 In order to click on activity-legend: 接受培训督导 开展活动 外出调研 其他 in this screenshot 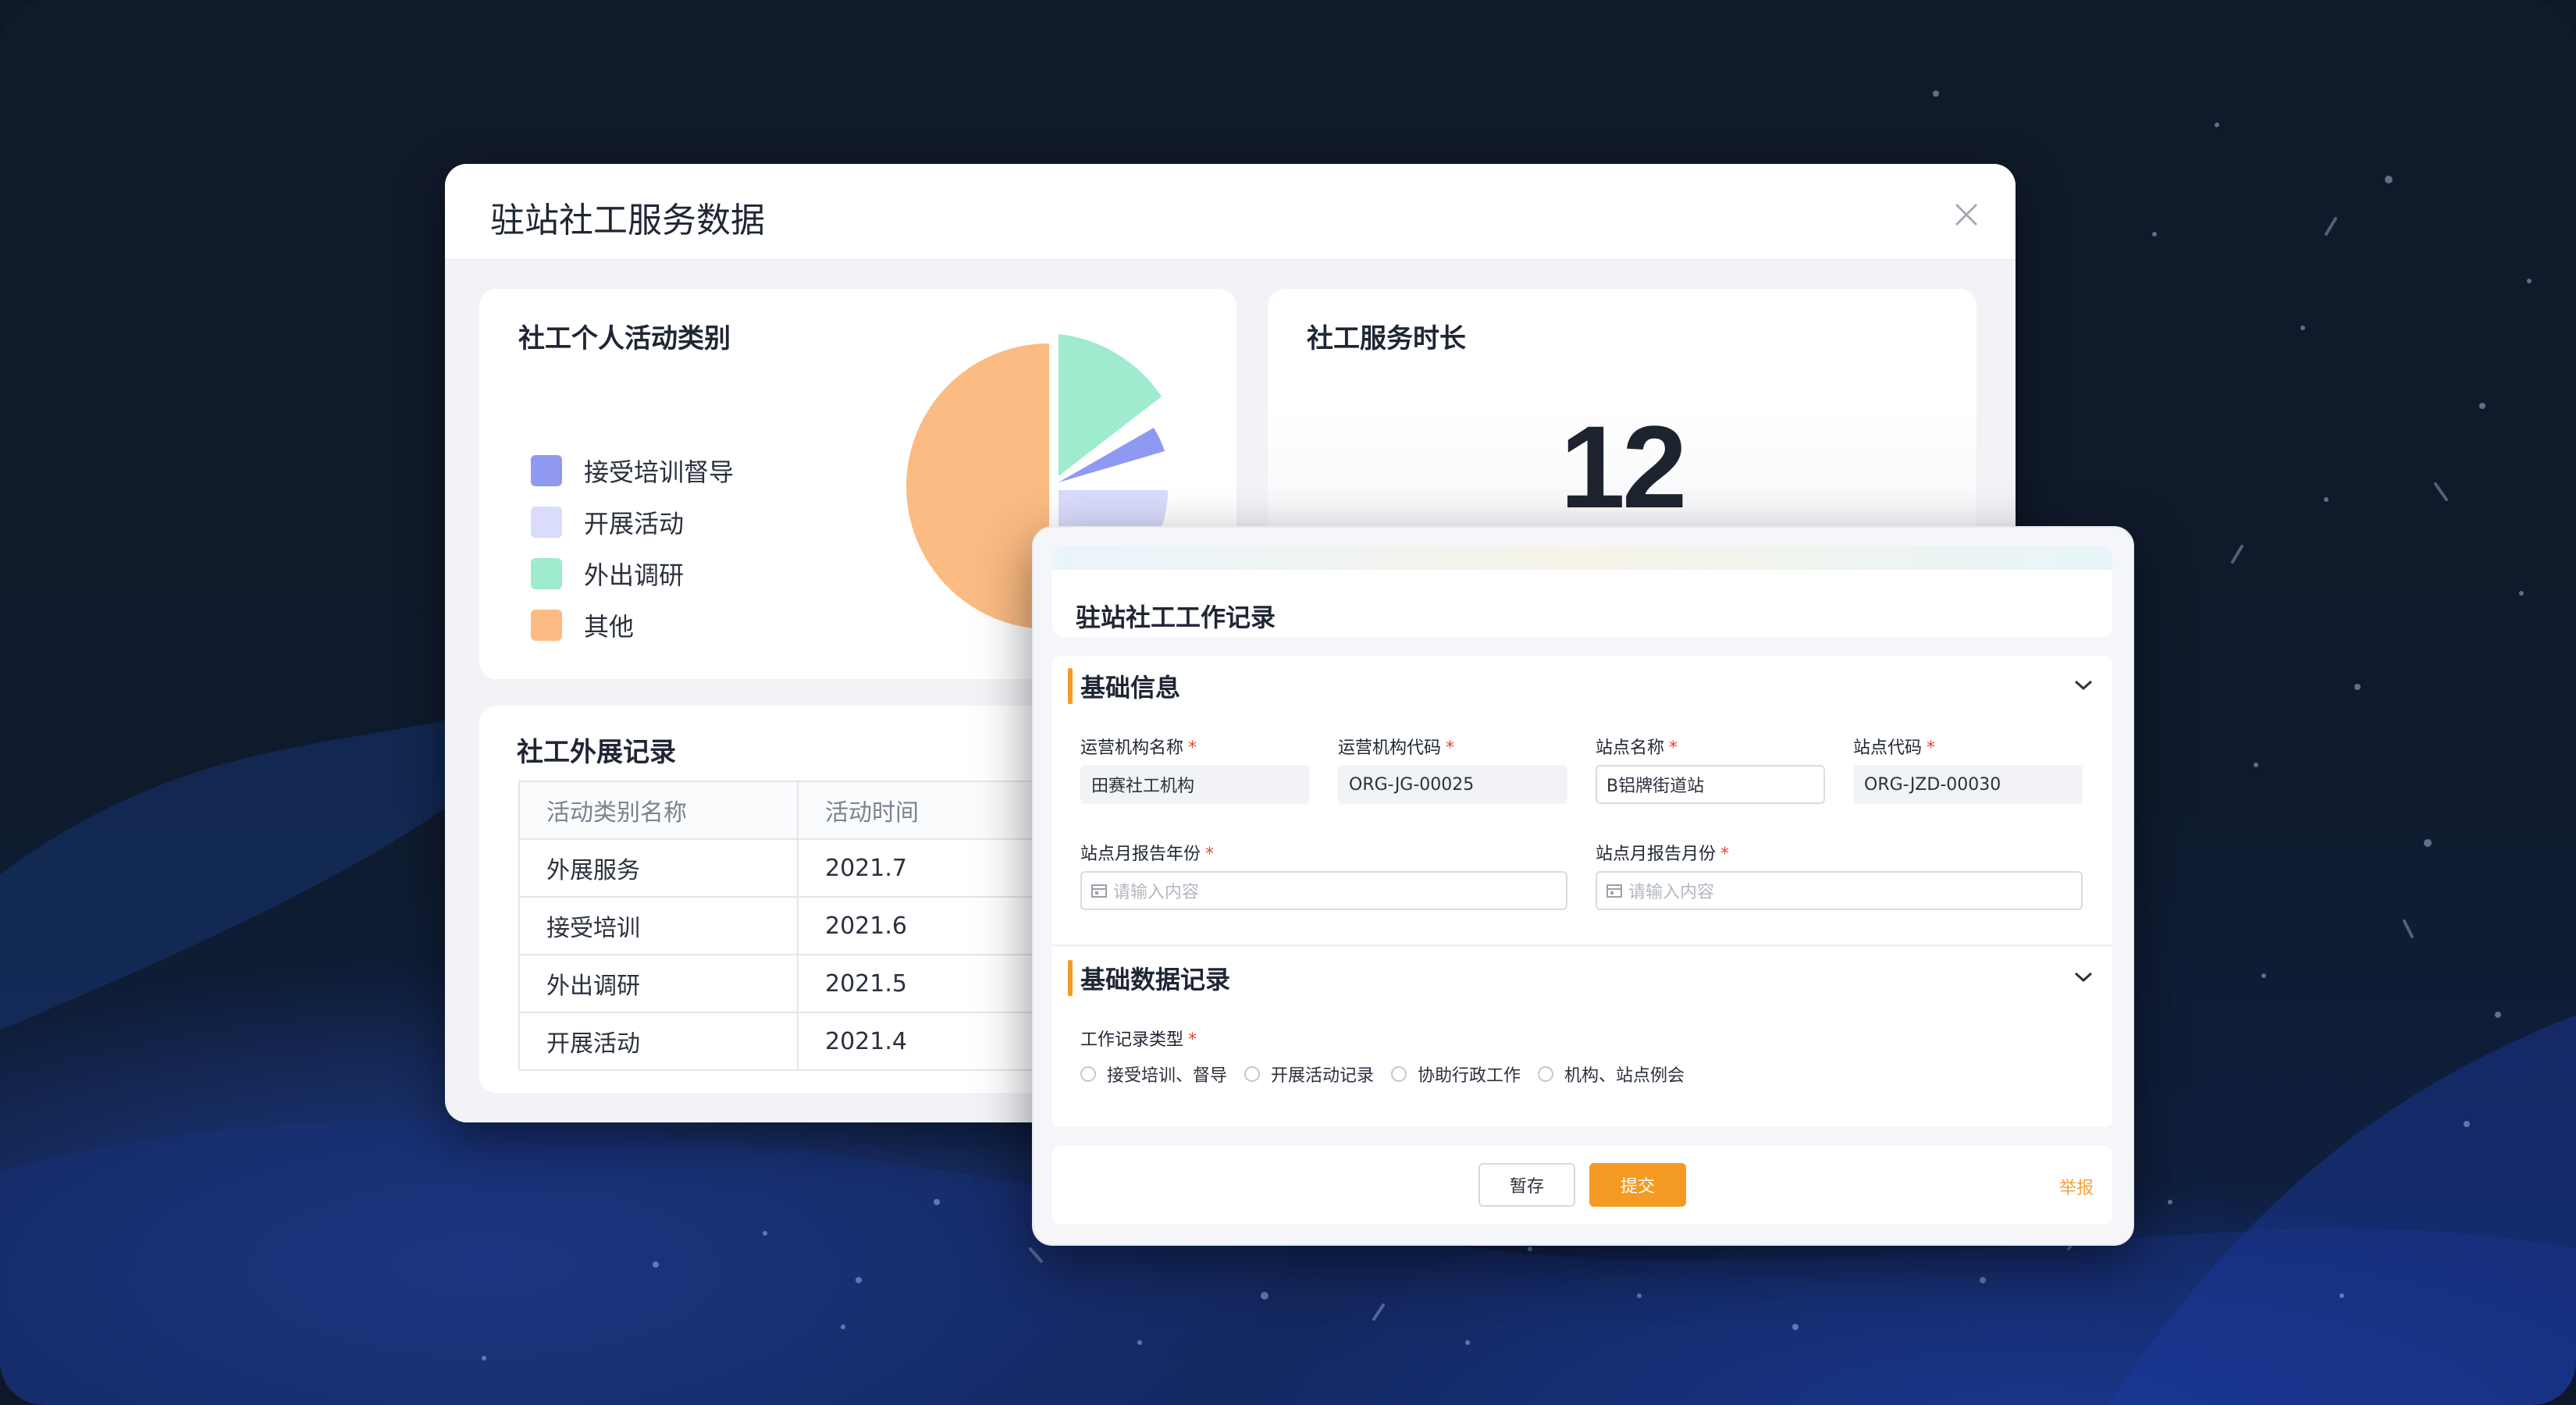, I will do `click(632, 548)`.